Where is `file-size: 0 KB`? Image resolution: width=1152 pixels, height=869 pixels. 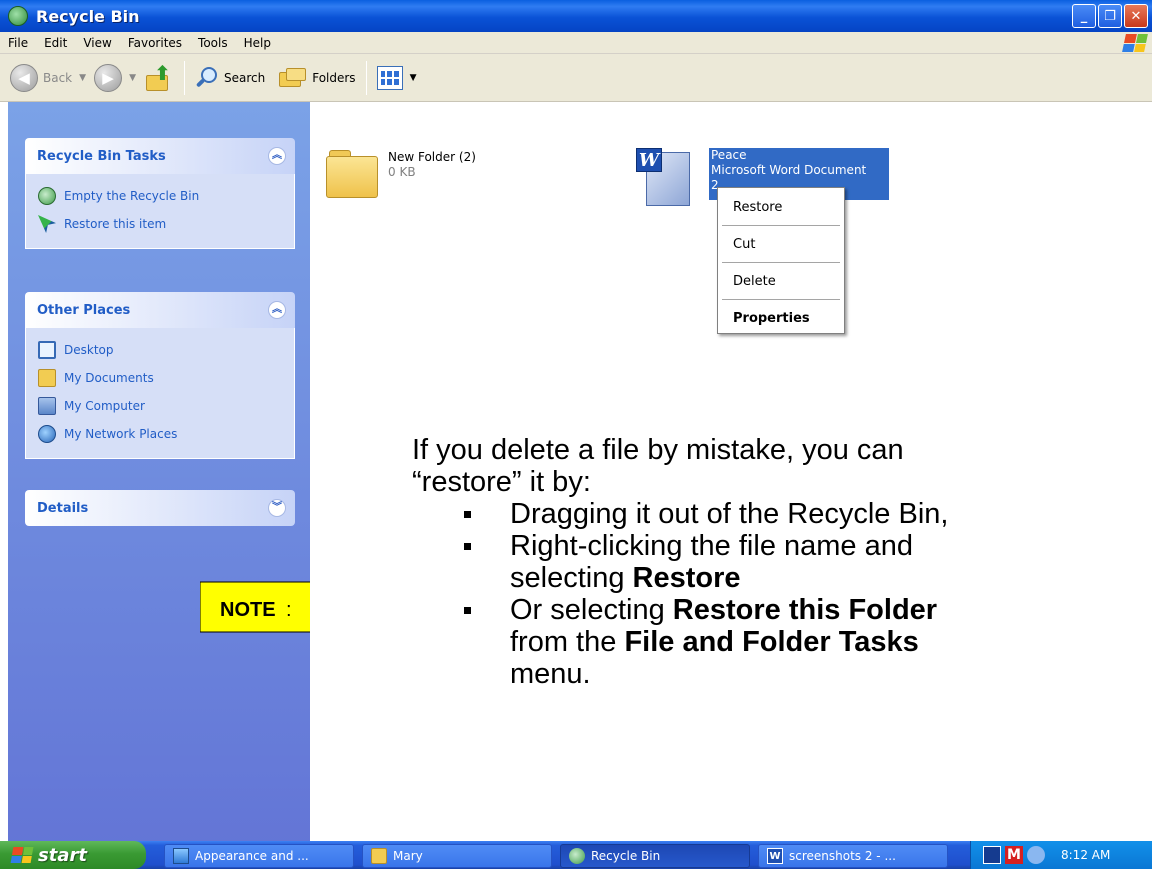 file-size: 0 KB is located at coordinates (402, 172).